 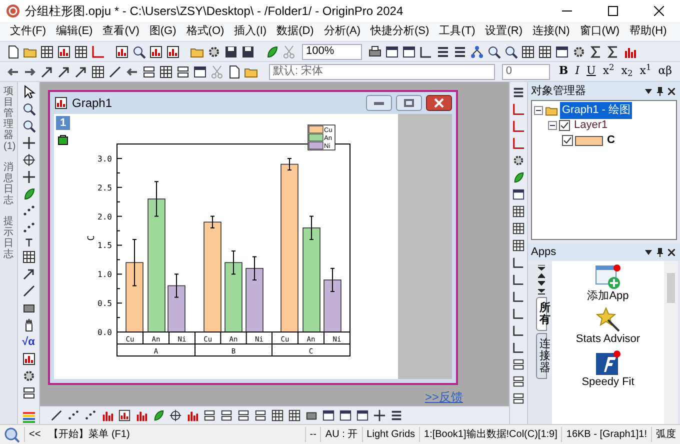 I want to click on color-stripes-icon, so click(x=29, y=417).